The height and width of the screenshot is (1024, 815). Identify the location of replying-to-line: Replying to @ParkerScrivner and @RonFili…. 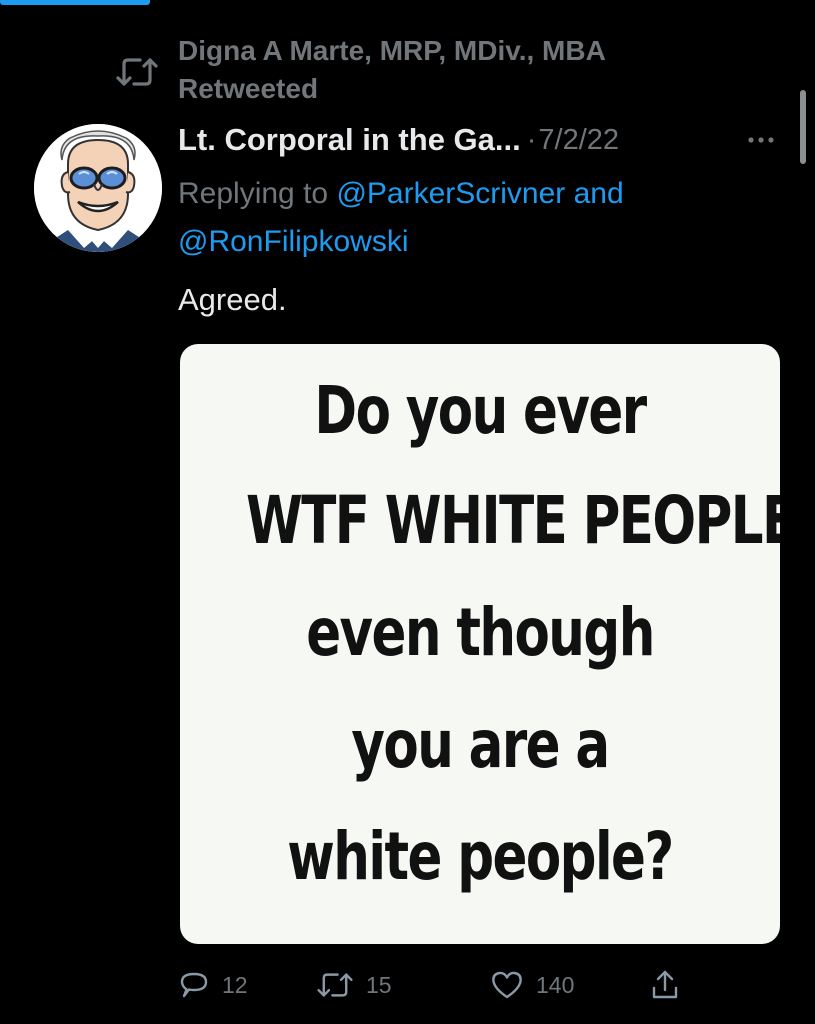
(478, 218).